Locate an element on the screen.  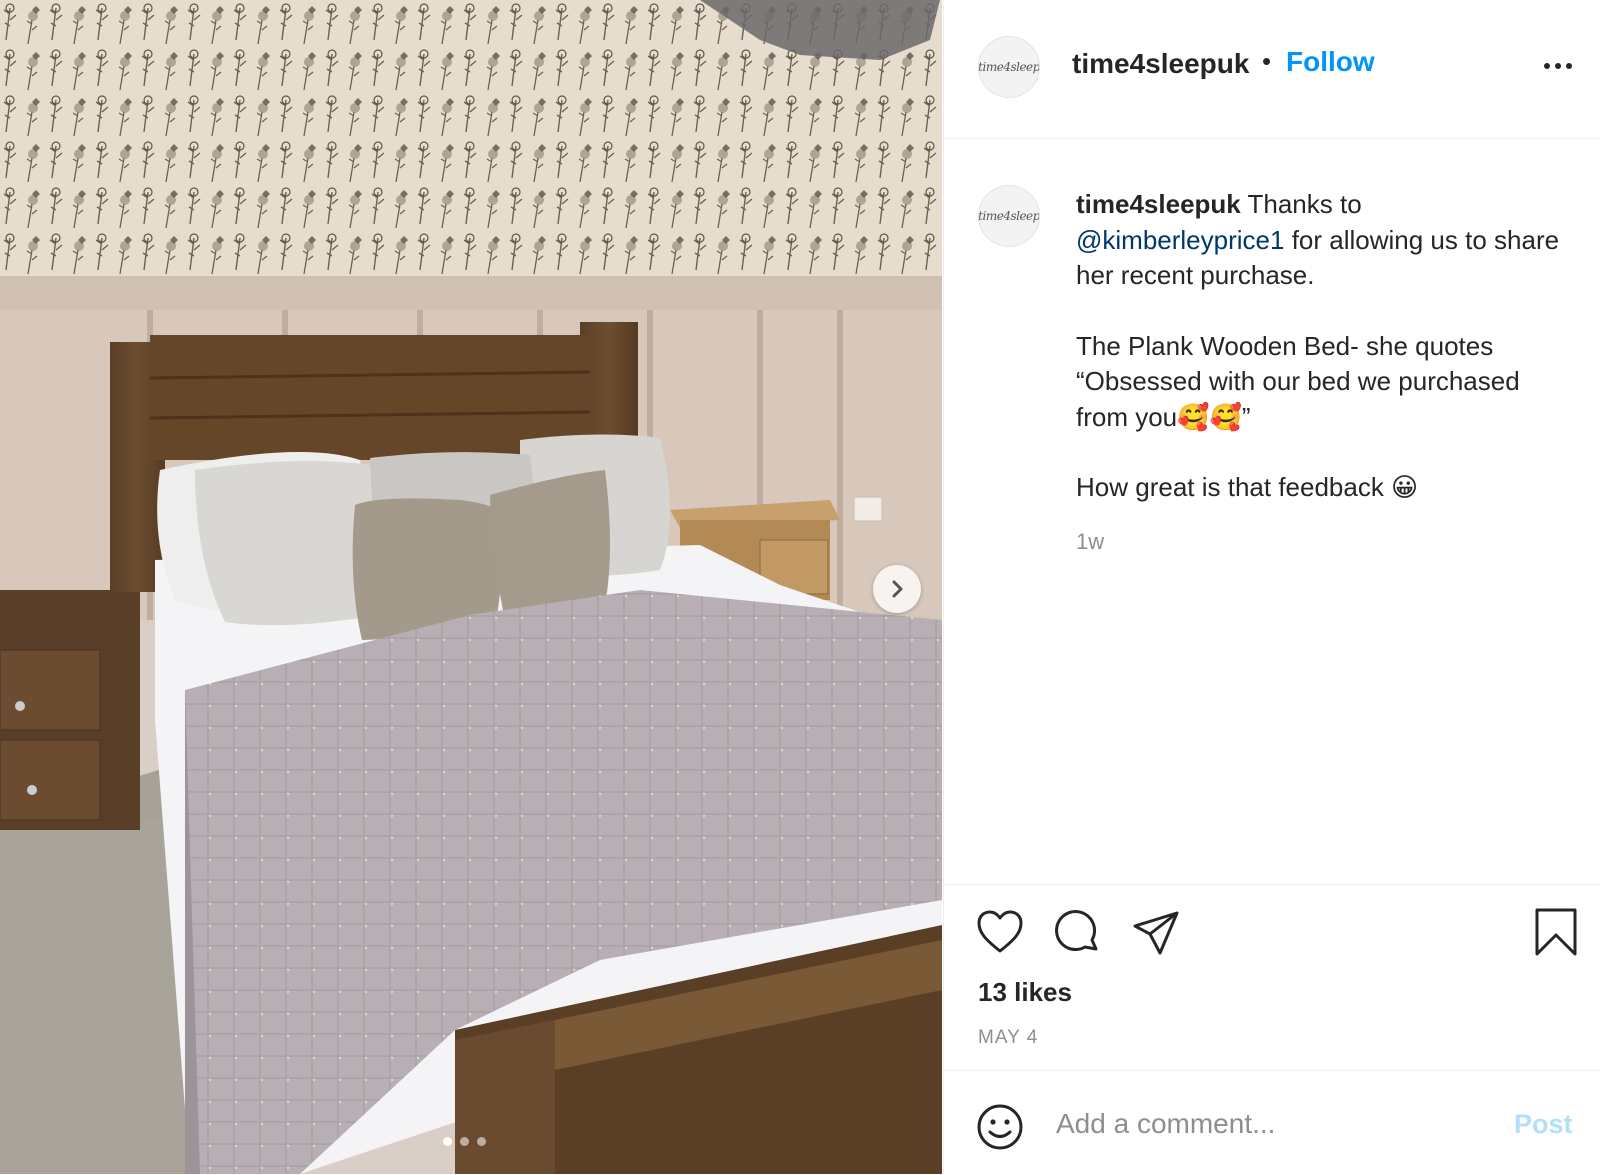
carousel-dot-active is located at coordinates (447, 1141).